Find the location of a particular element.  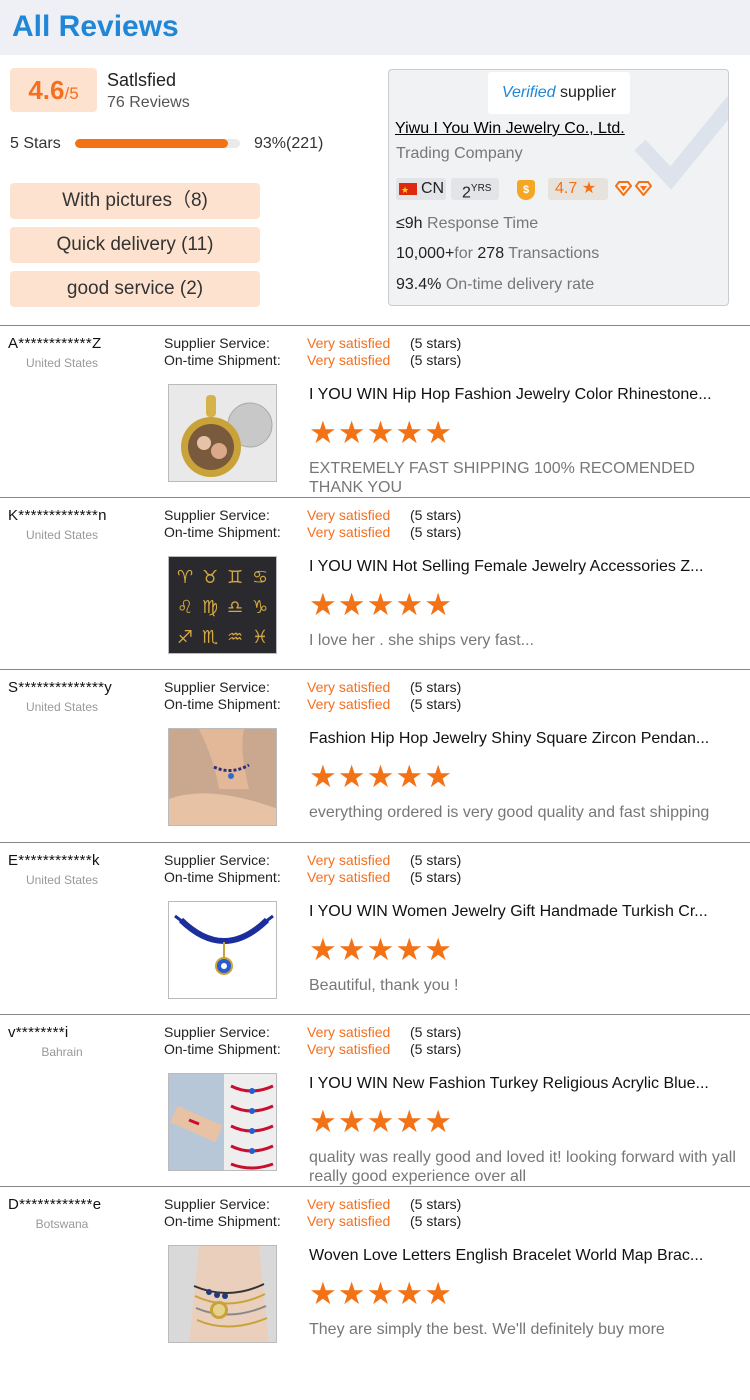

diamond-icon is located at coordinates (623, 188).